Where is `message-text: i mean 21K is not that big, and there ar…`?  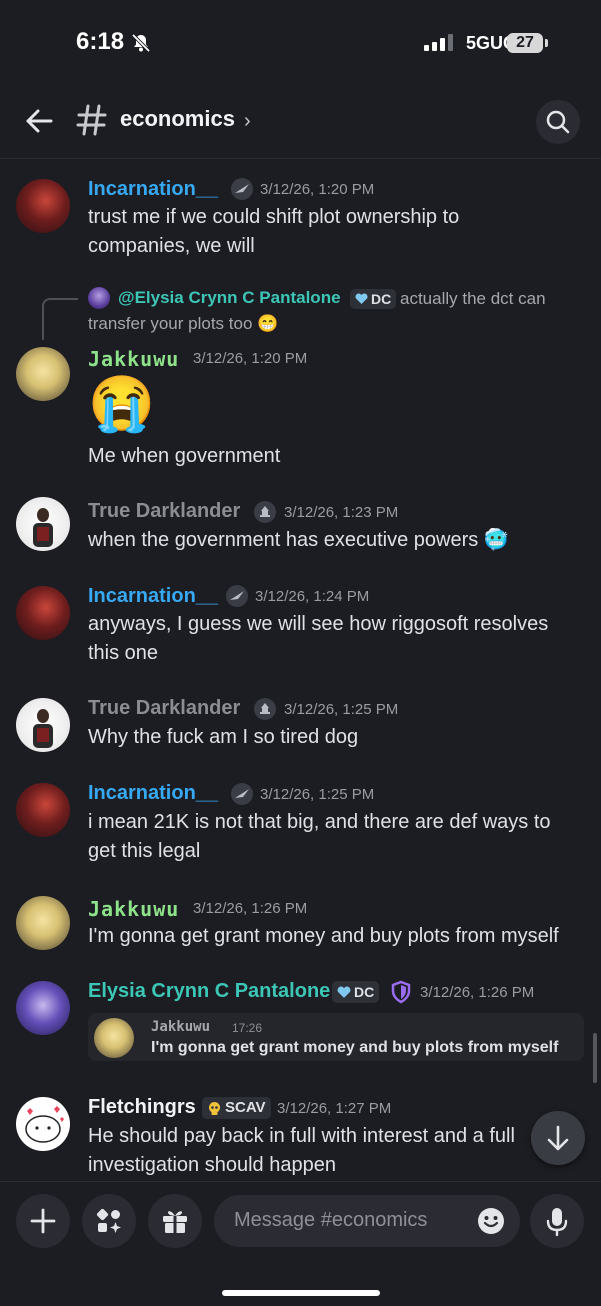 message-text: i mean 21K is not that big, and there ar… is located at coordinates (319, 822).